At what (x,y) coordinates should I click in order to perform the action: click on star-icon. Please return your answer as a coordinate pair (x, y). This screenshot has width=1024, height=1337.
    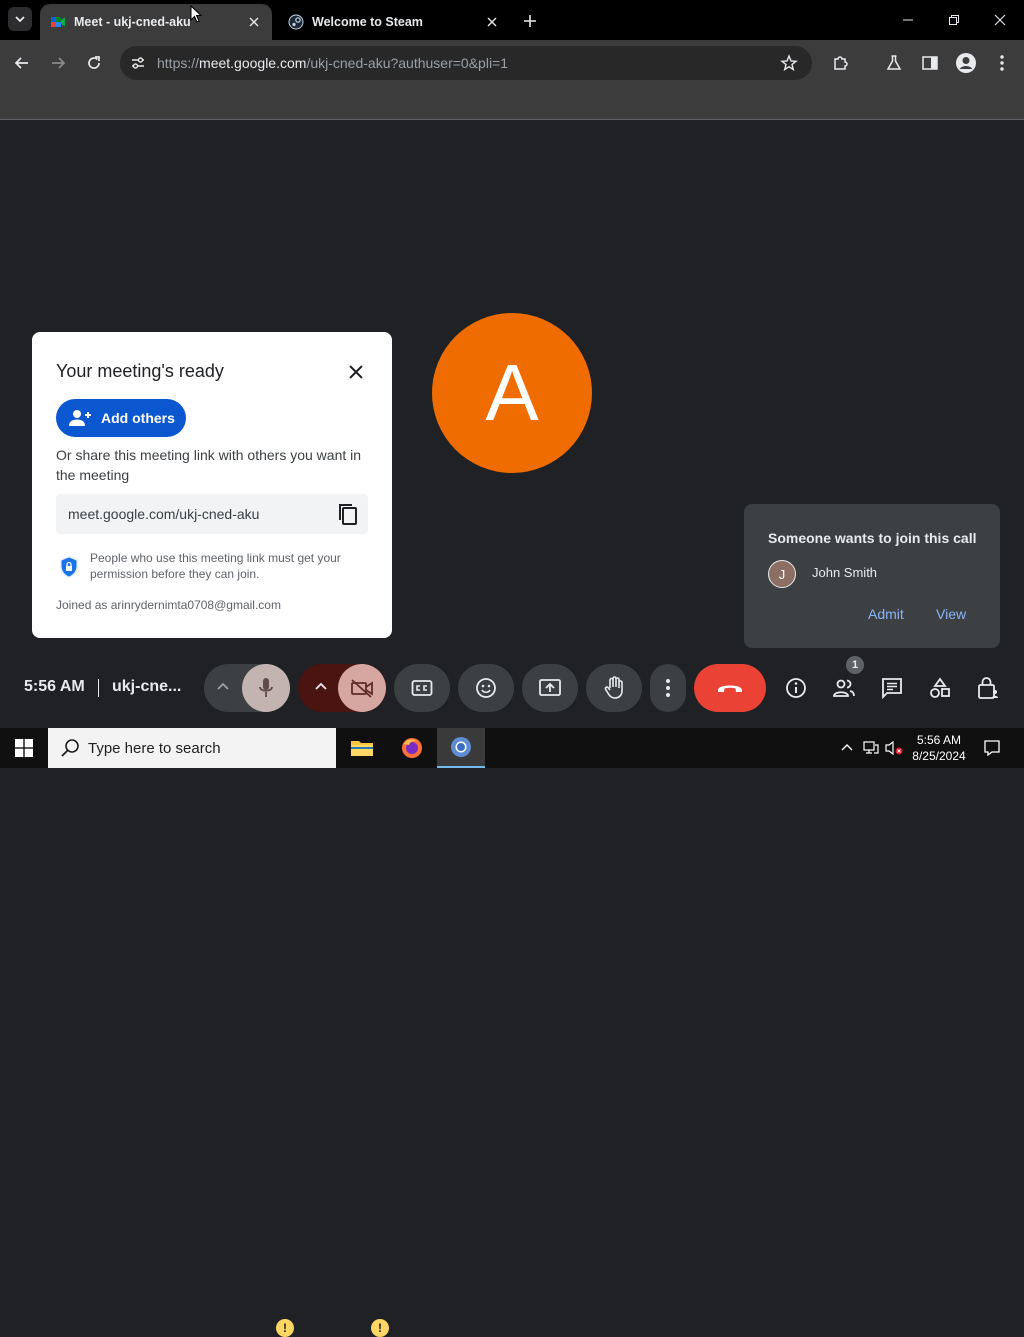
    Looking at the image, I should click on (789, 63).